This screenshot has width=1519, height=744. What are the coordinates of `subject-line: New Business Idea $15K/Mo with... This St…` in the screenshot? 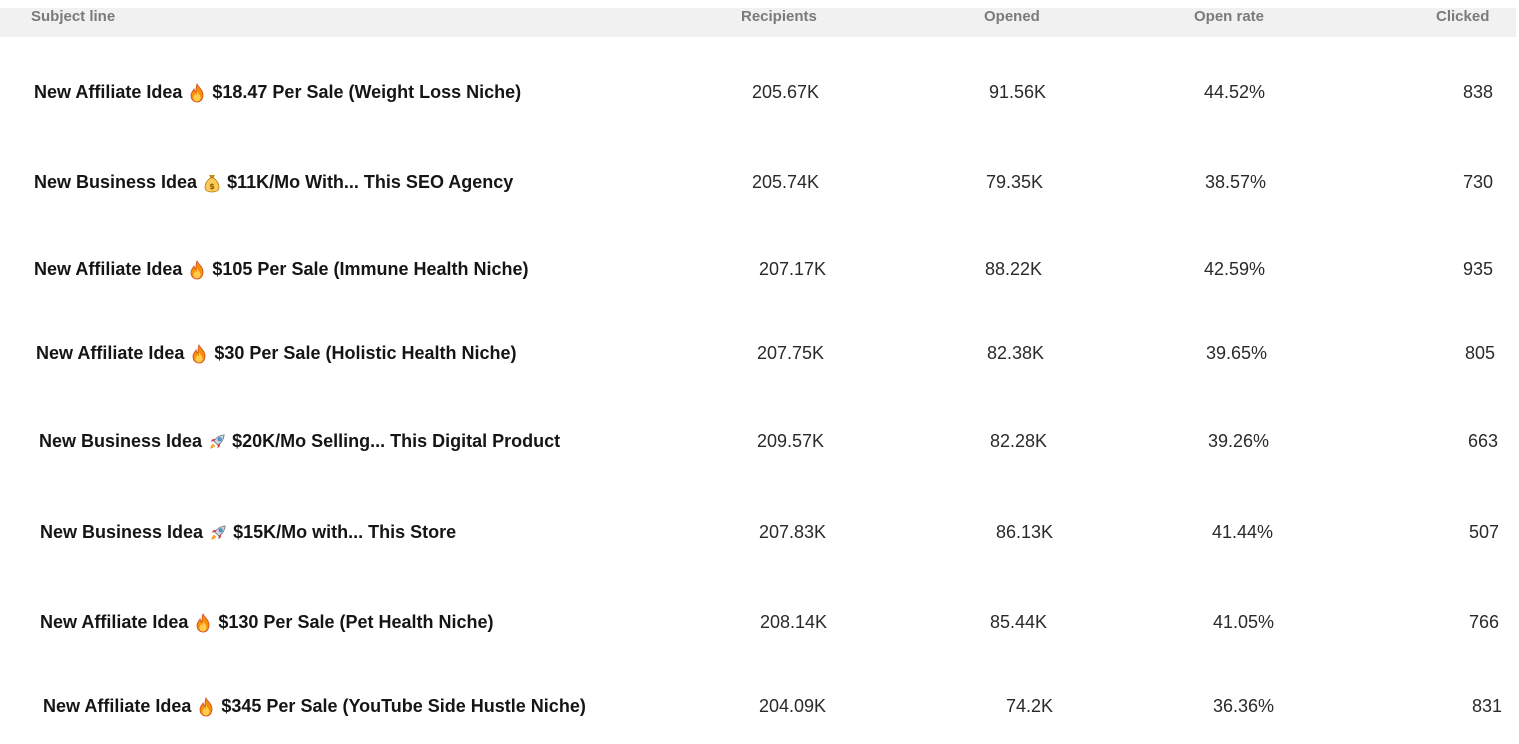 It's located at (248, 532).